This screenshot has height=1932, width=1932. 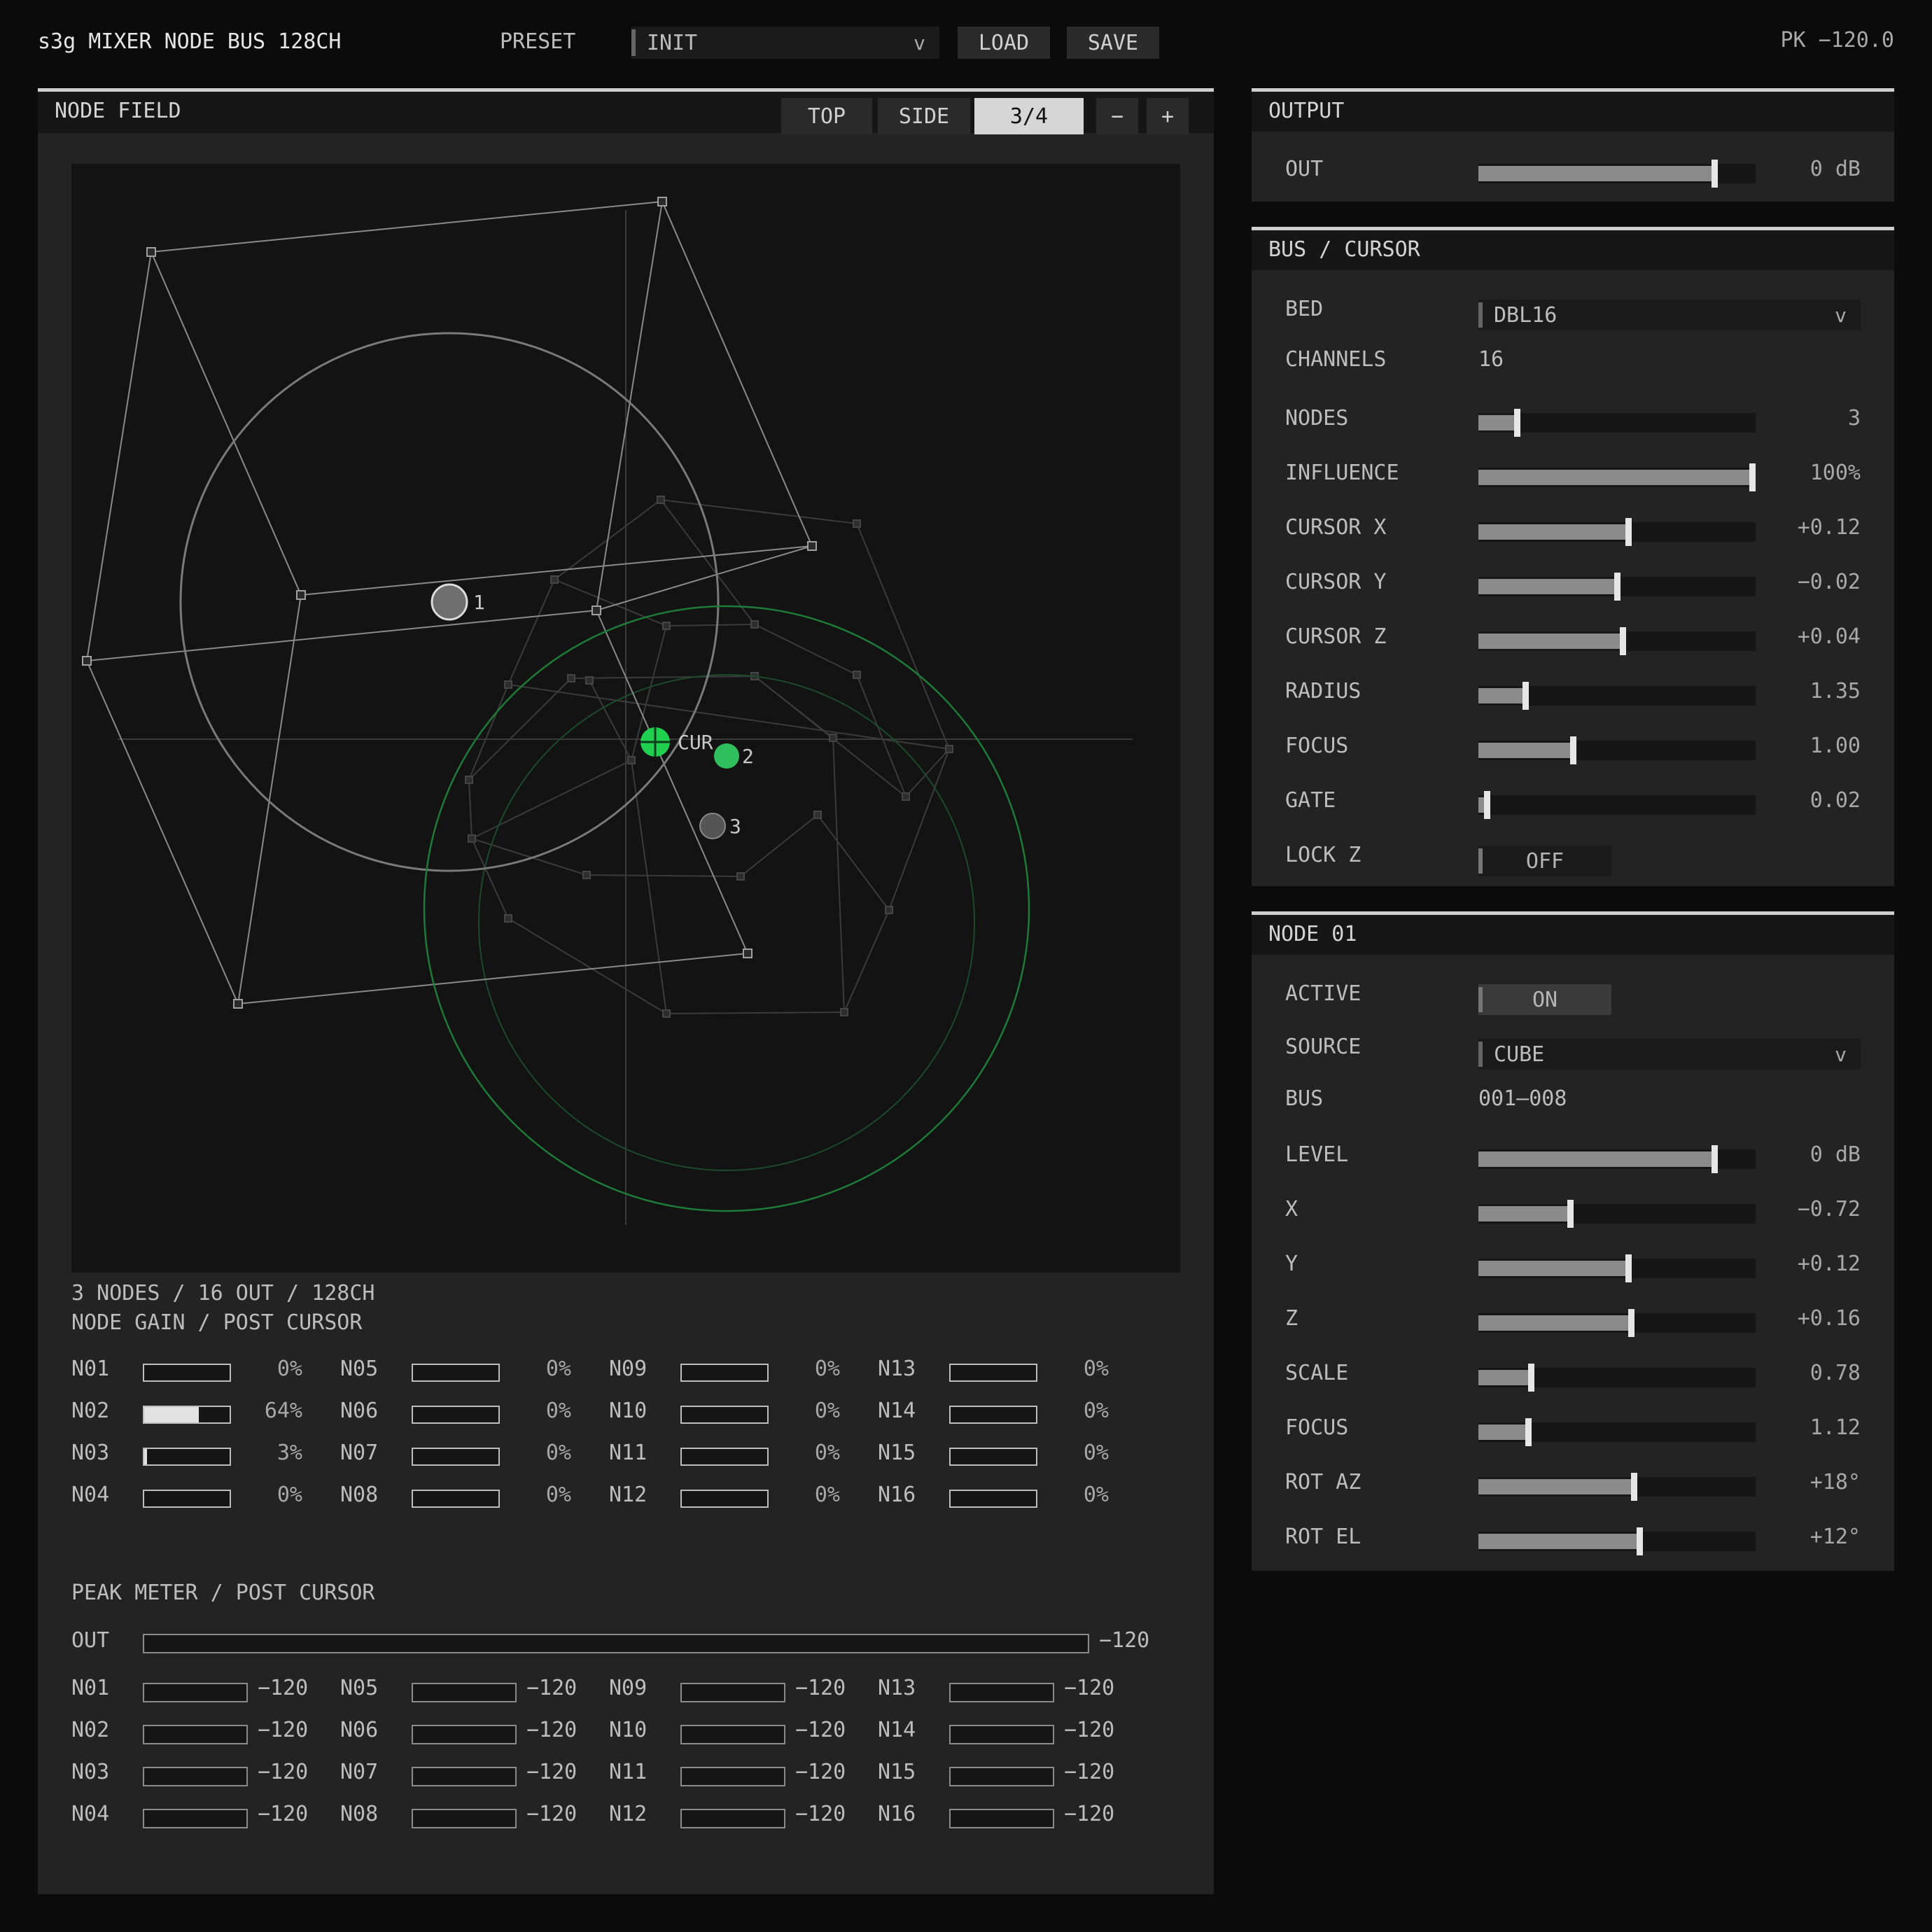 I want to click on peak-label: N10, so click(x=628, y=1730).